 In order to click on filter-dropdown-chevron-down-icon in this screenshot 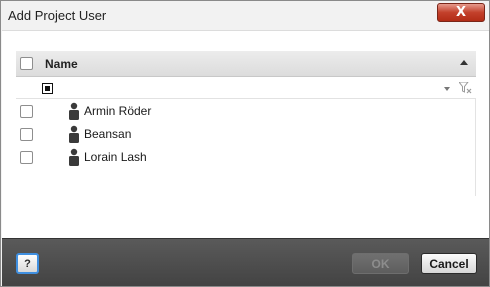, I will do `click(447, 89)`.